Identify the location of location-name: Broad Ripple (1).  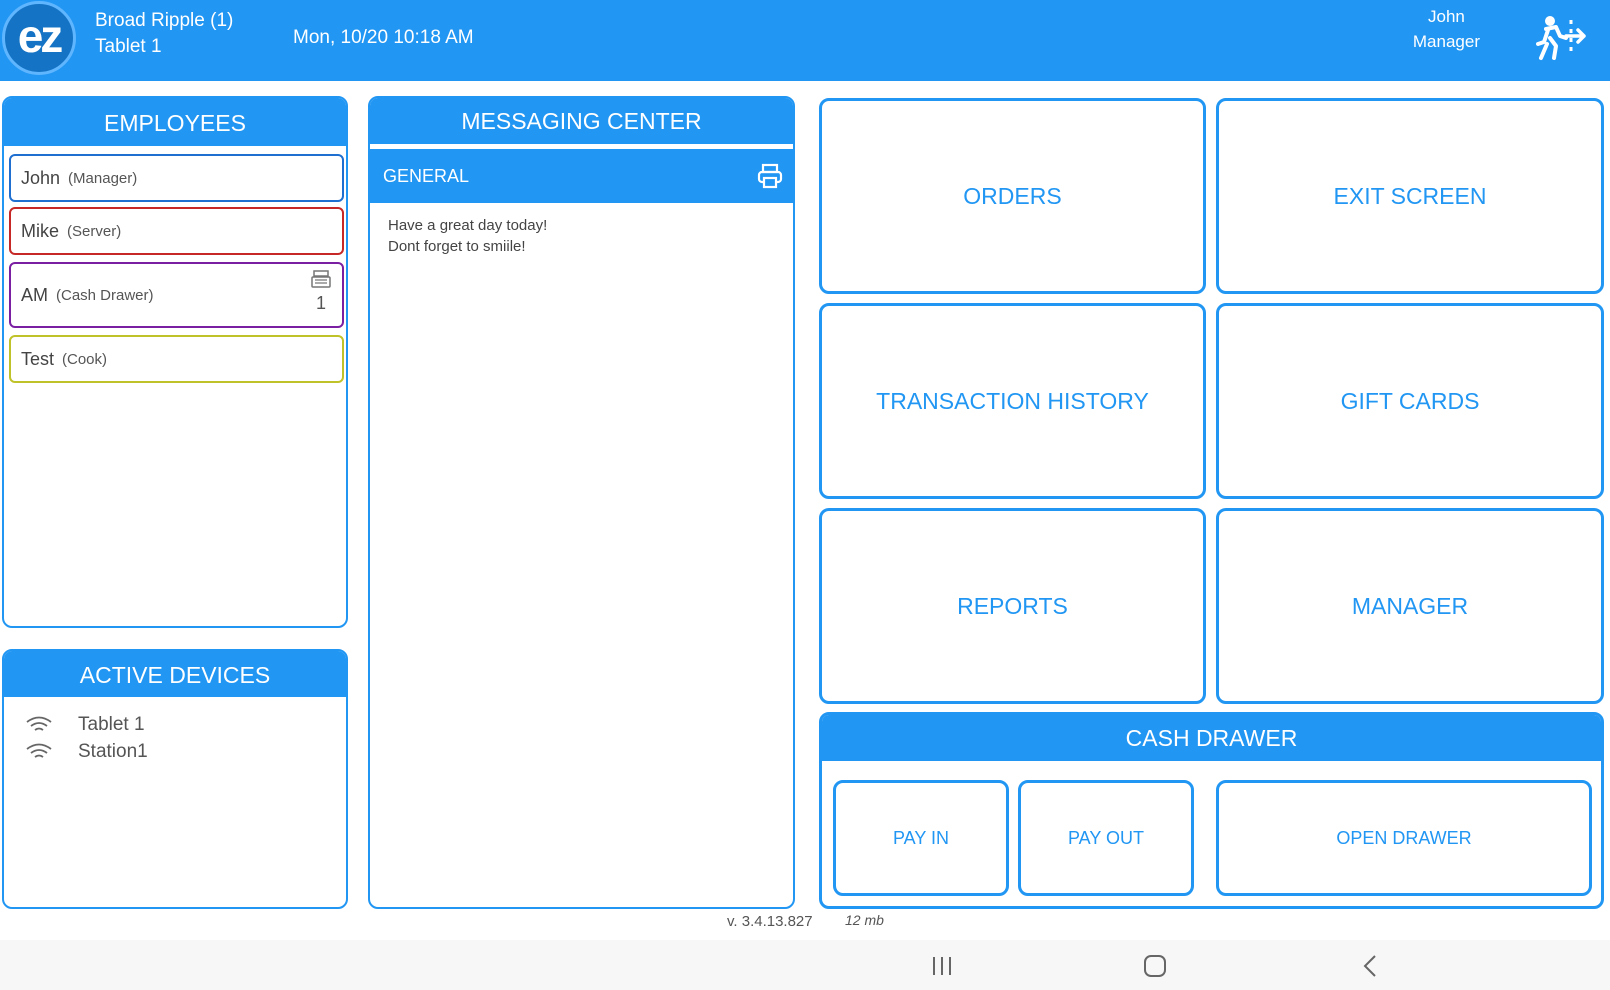
(164, 20).